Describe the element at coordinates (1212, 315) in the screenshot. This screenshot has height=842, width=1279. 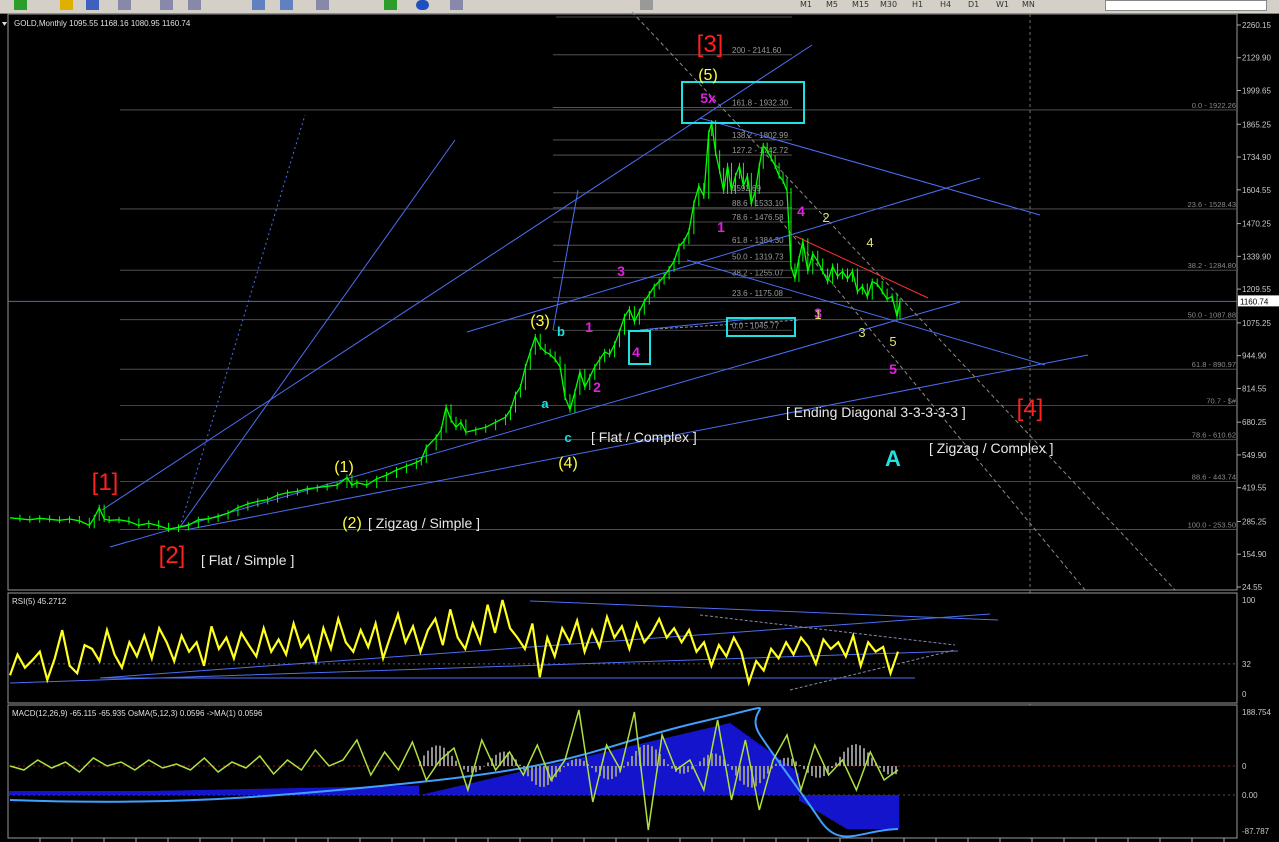
I see `fib-label: 50.0 - 1087.88` at that location.